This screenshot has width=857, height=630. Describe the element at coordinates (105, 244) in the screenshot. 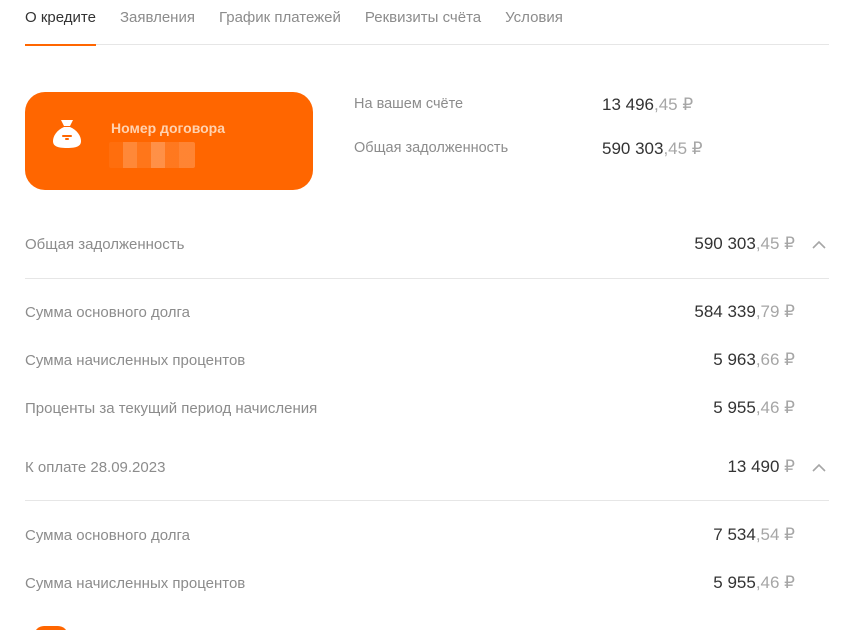

I see `total-debt-label: Общая задолженность` at that location.